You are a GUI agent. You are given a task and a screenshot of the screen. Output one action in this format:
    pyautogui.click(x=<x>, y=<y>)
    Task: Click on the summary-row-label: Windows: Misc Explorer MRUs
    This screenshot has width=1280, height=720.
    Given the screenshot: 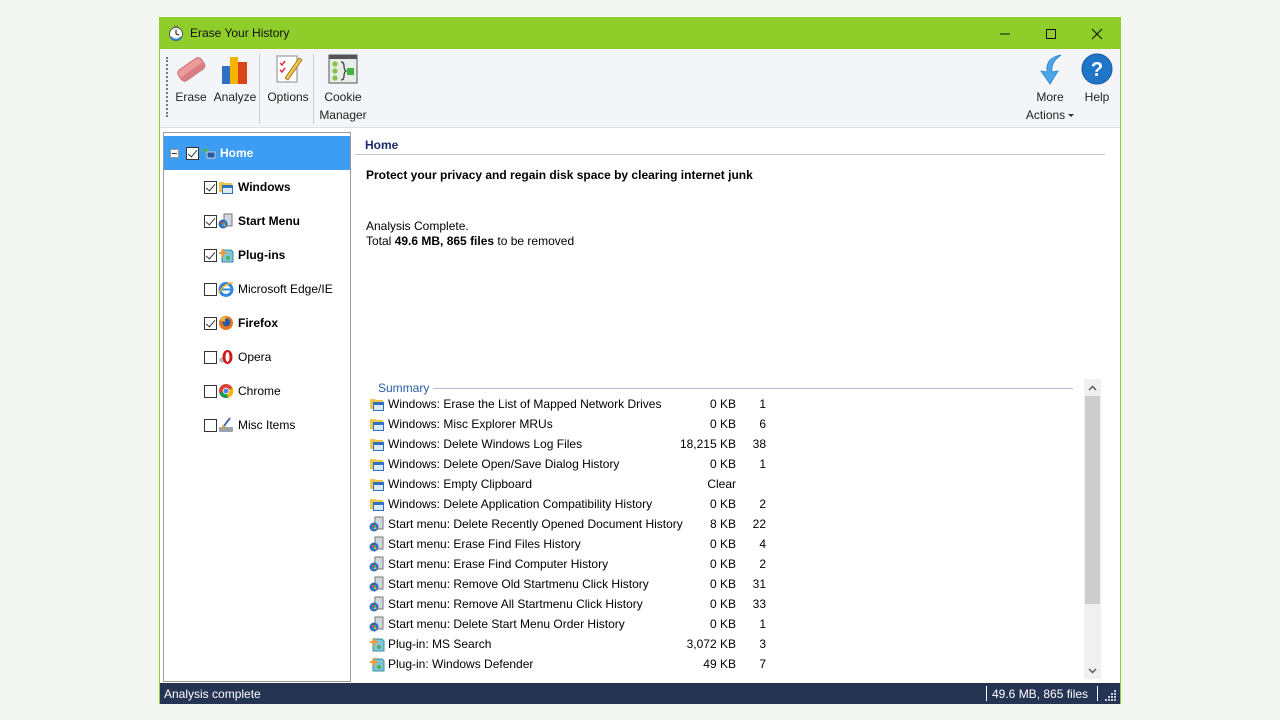 What is the action you would take?
    pyautogui.click(x=470, y=424)
    